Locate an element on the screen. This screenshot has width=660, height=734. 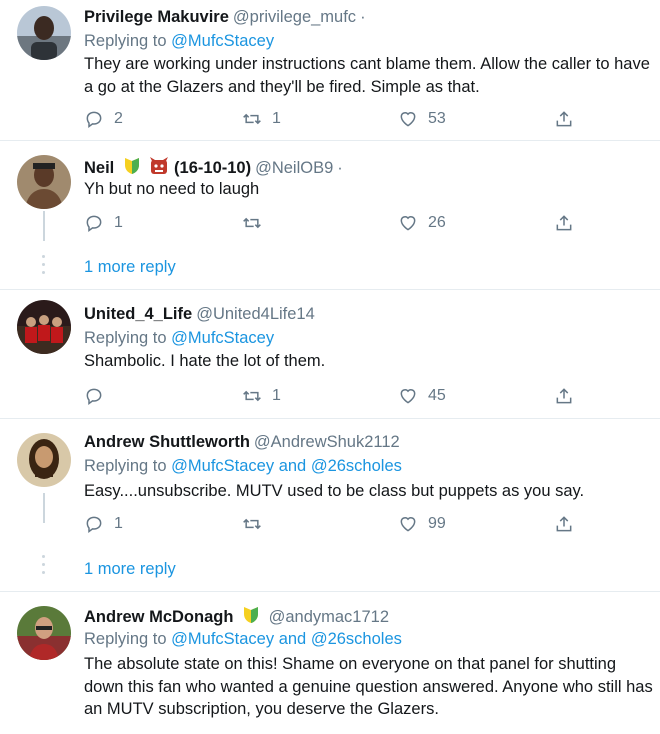
tweet-actions: 1 99 is located at coordinates (334, 524).